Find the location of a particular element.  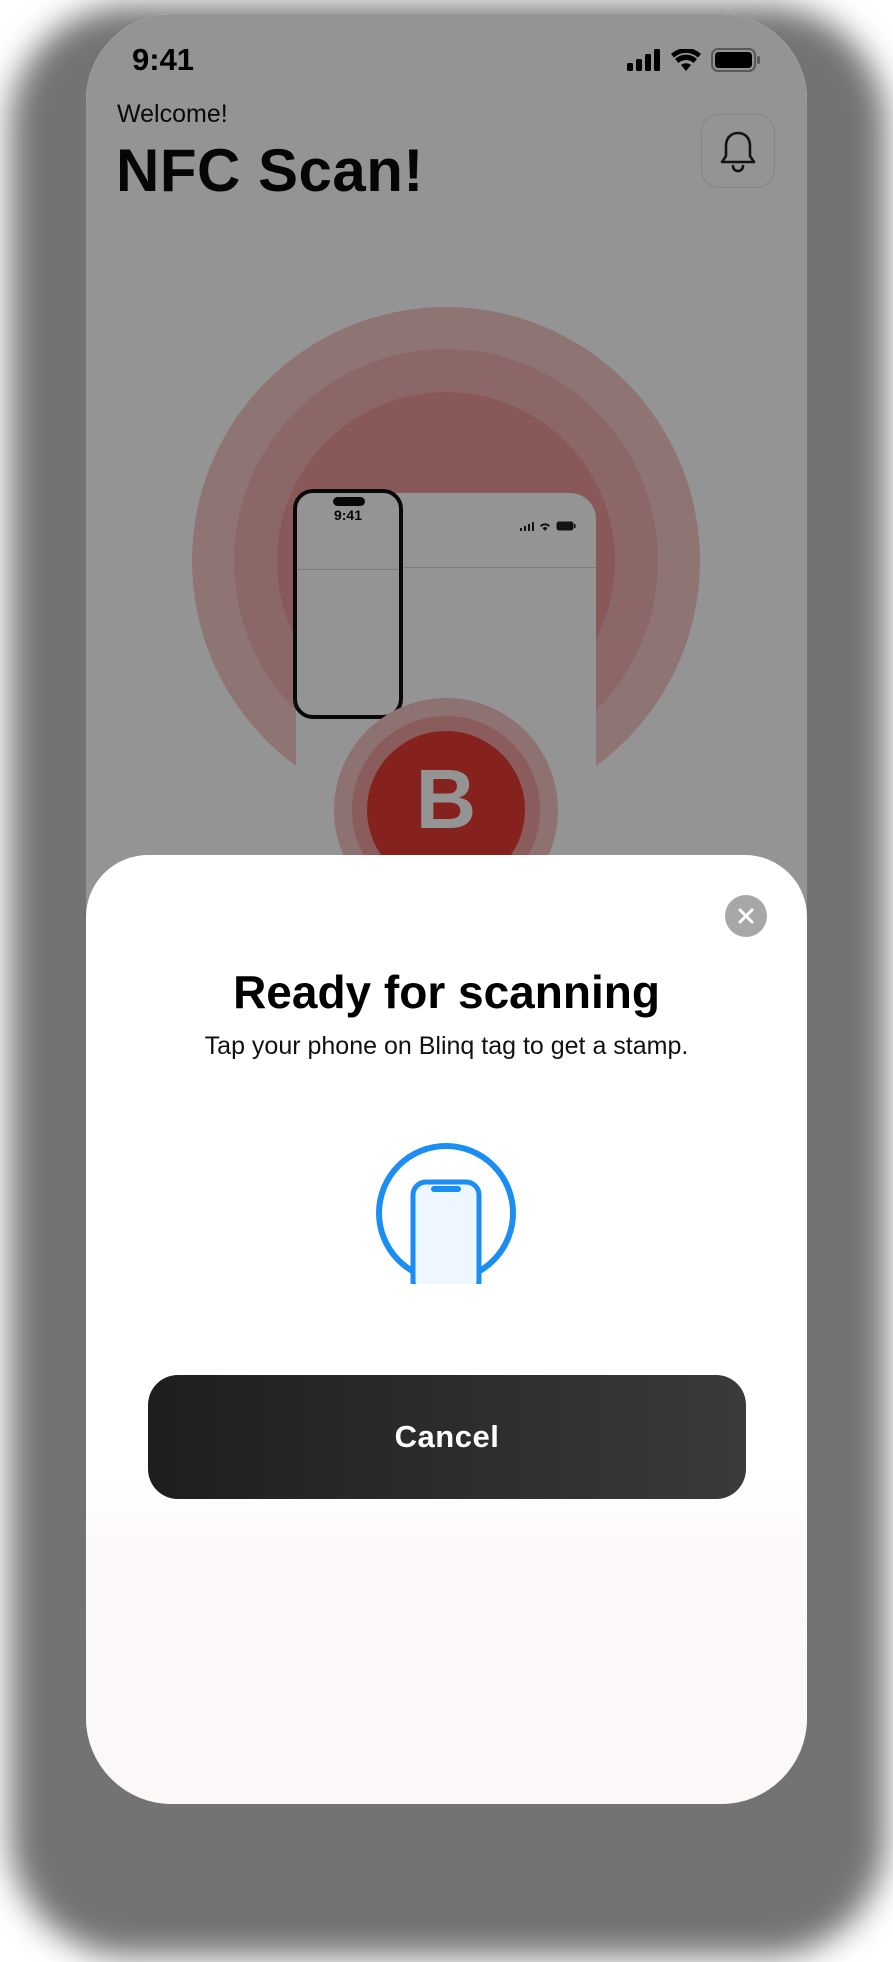

phone-scan-icon is located at coordinates (446, 1213).